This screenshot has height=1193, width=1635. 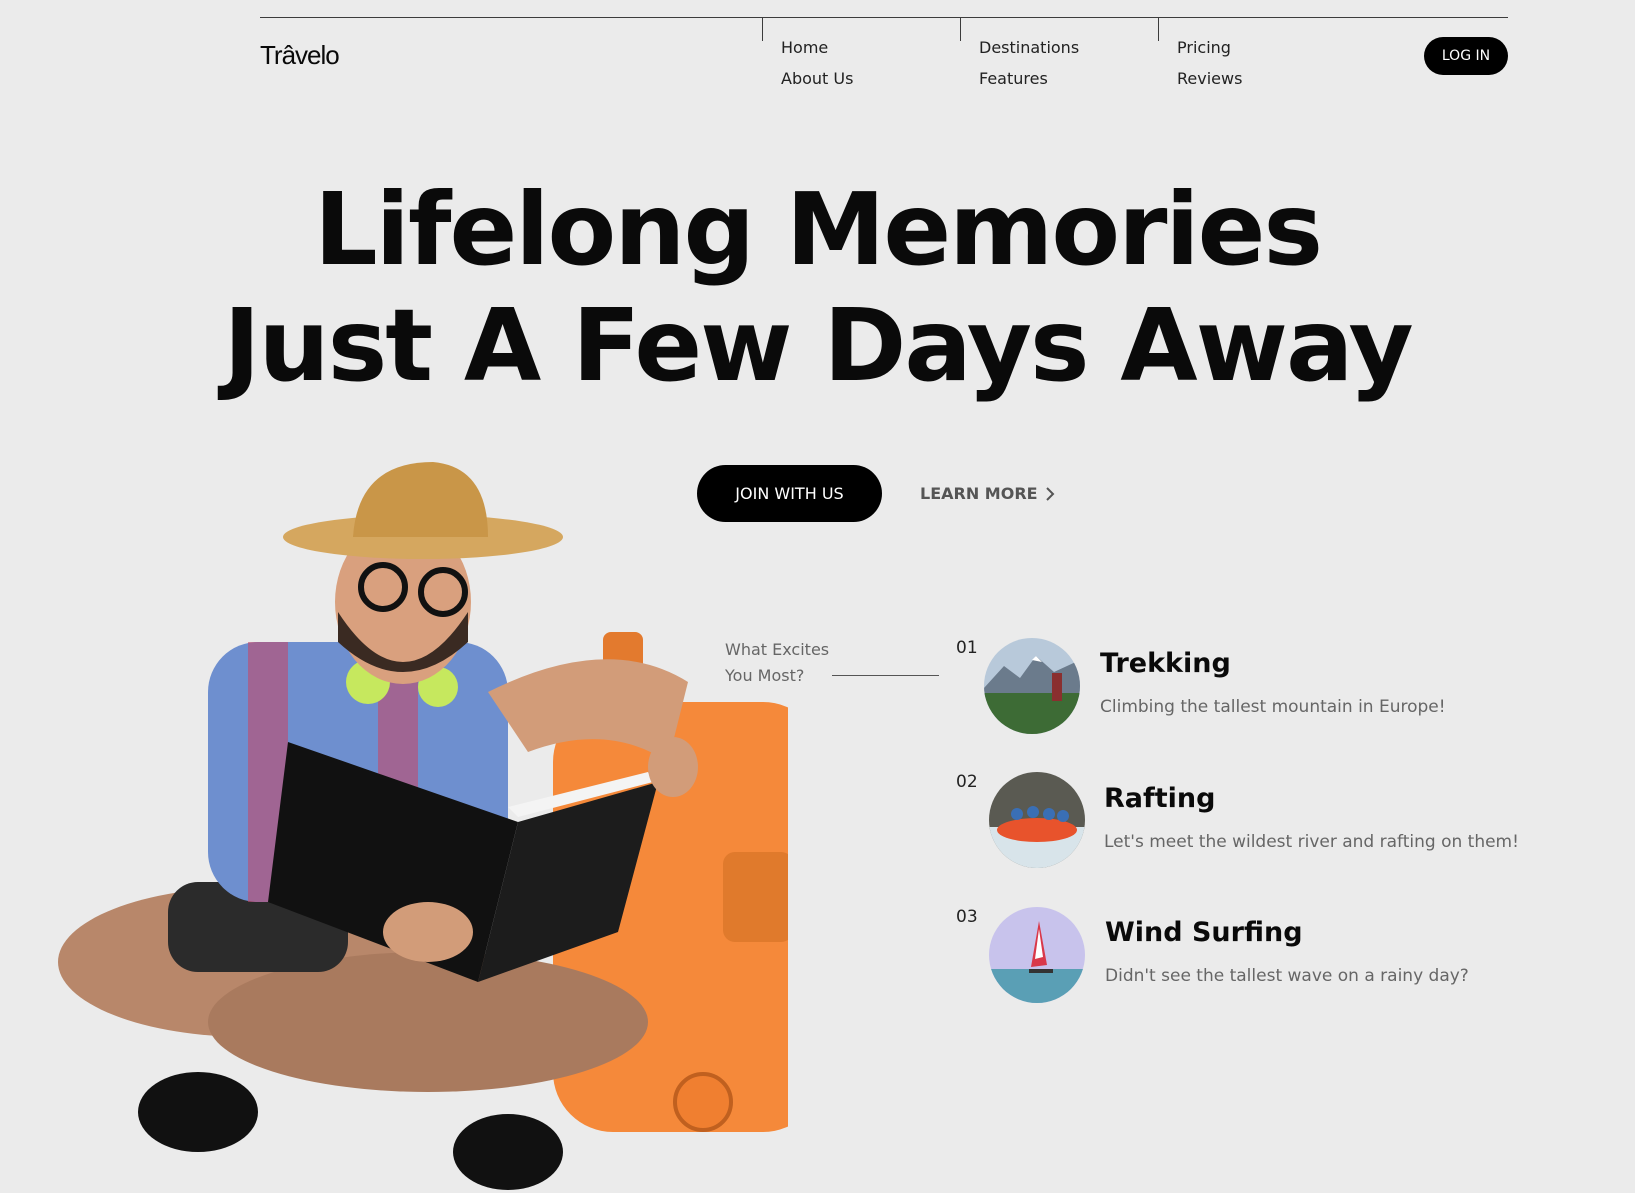 I want to click on excites-line-2: You Most?, so click(x=765, y=675).